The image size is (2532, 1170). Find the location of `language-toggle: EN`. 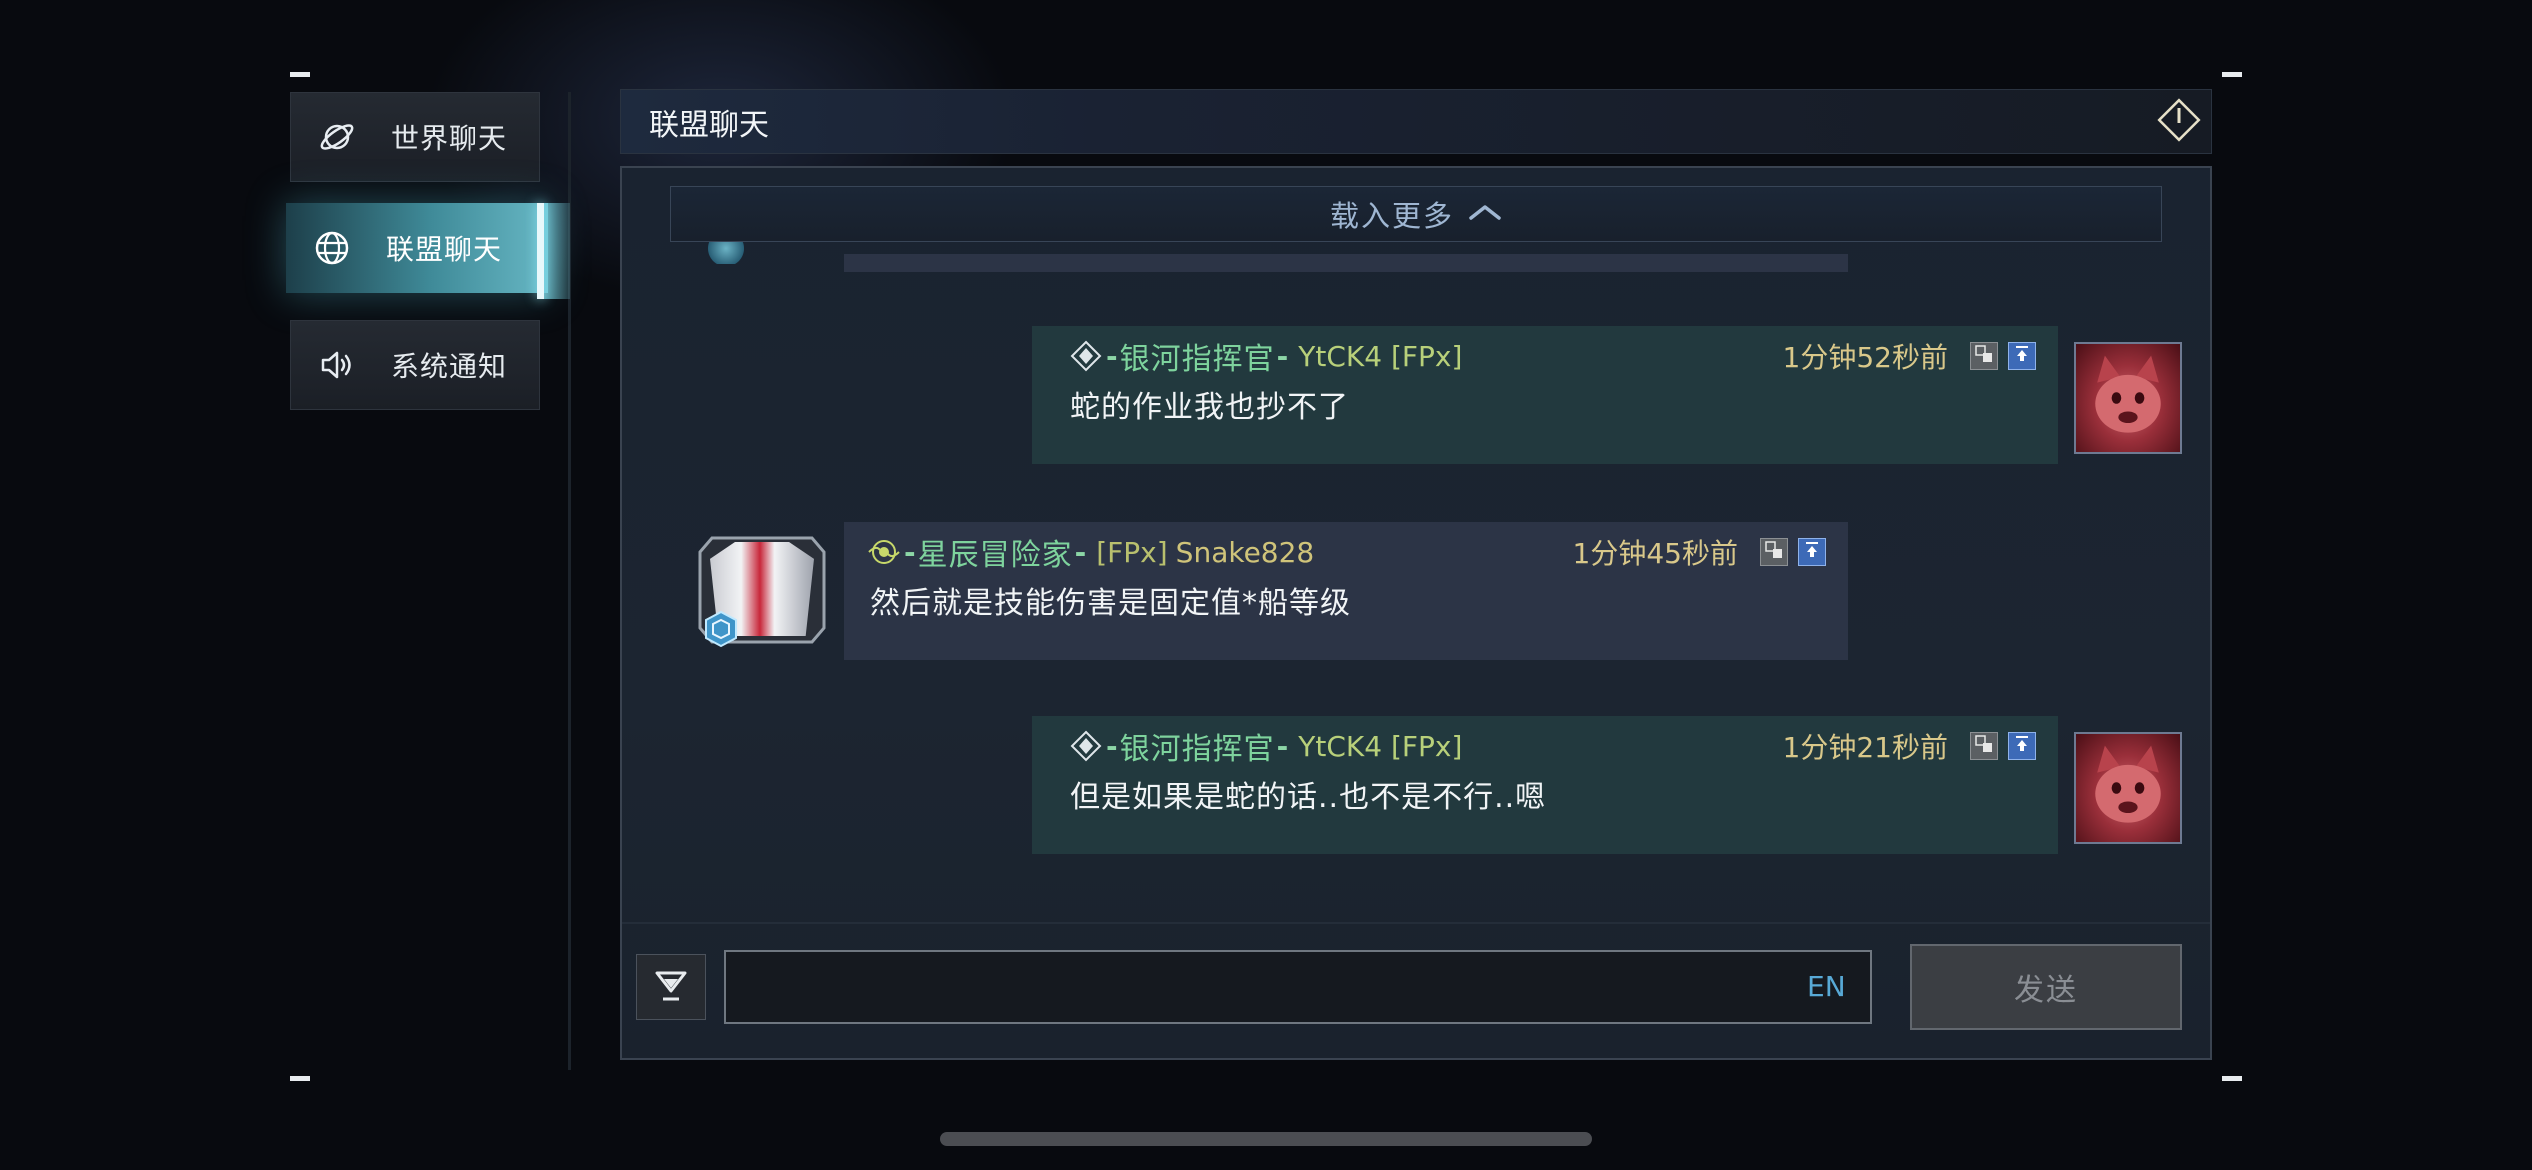

language-toggle: EN is located at coordinates (1826, 986).